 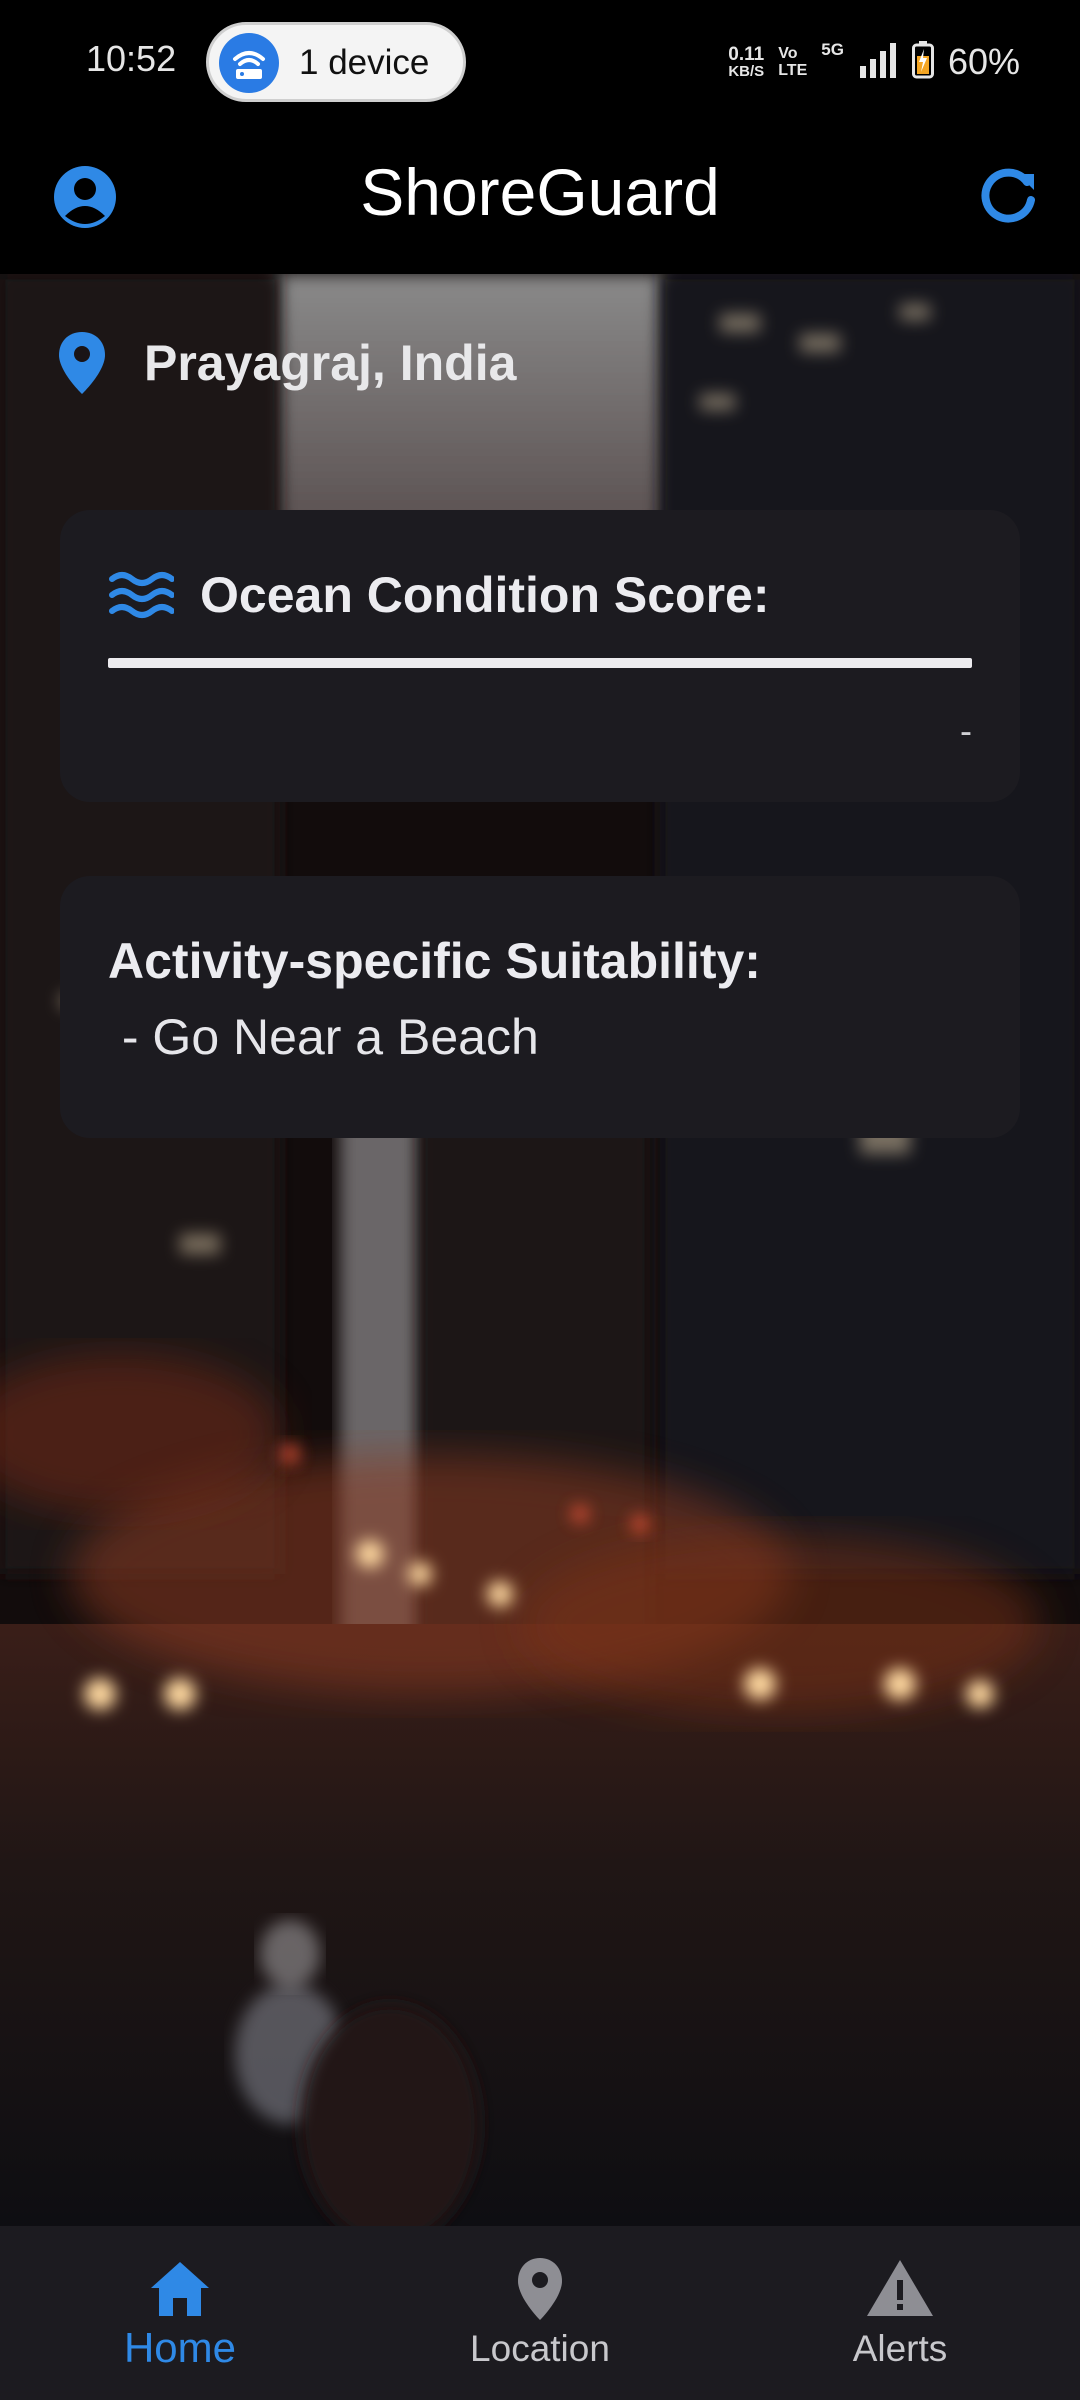 What do you see at coordinates (434, 961) in the screenshot?
I see `activity-title: Activity-specific Suitability:` at bounding box center [434, 961].